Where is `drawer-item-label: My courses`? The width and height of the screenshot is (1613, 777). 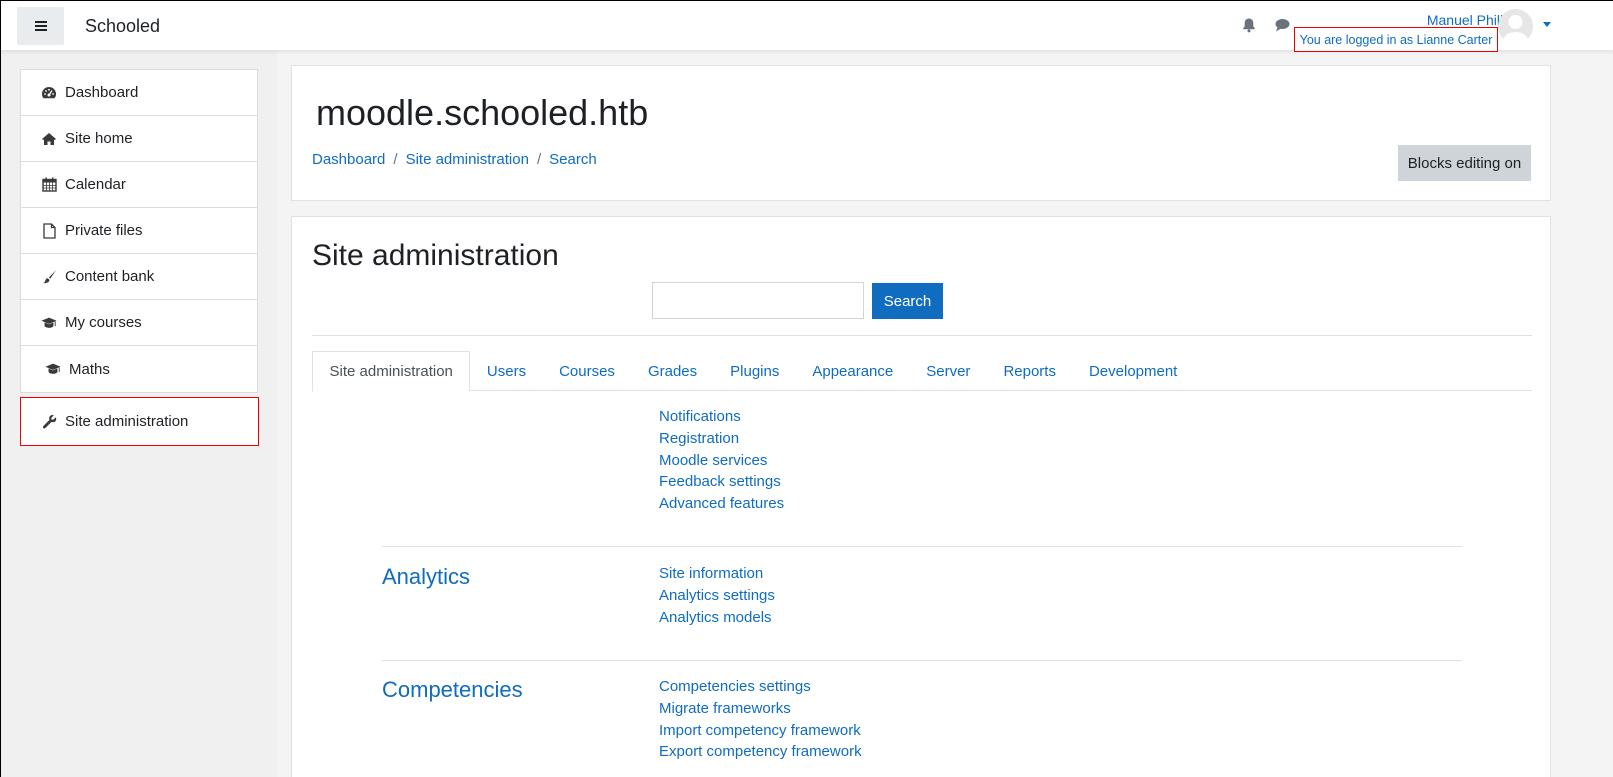
drawer-item-label: My courses is located at coordinates (103, 322).